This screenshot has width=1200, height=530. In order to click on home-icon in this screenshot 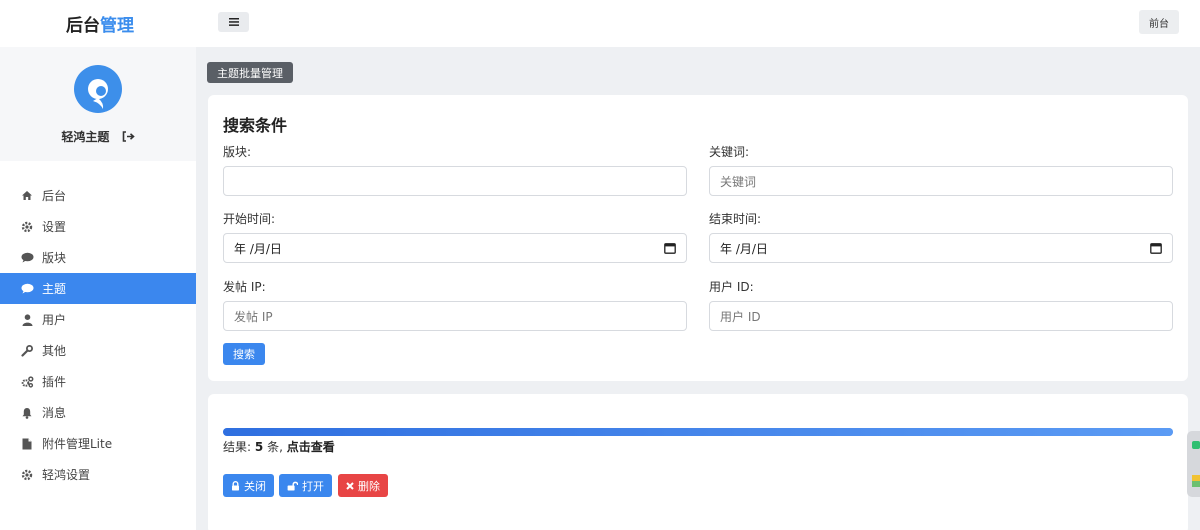, I will do `click(27, 196)`.